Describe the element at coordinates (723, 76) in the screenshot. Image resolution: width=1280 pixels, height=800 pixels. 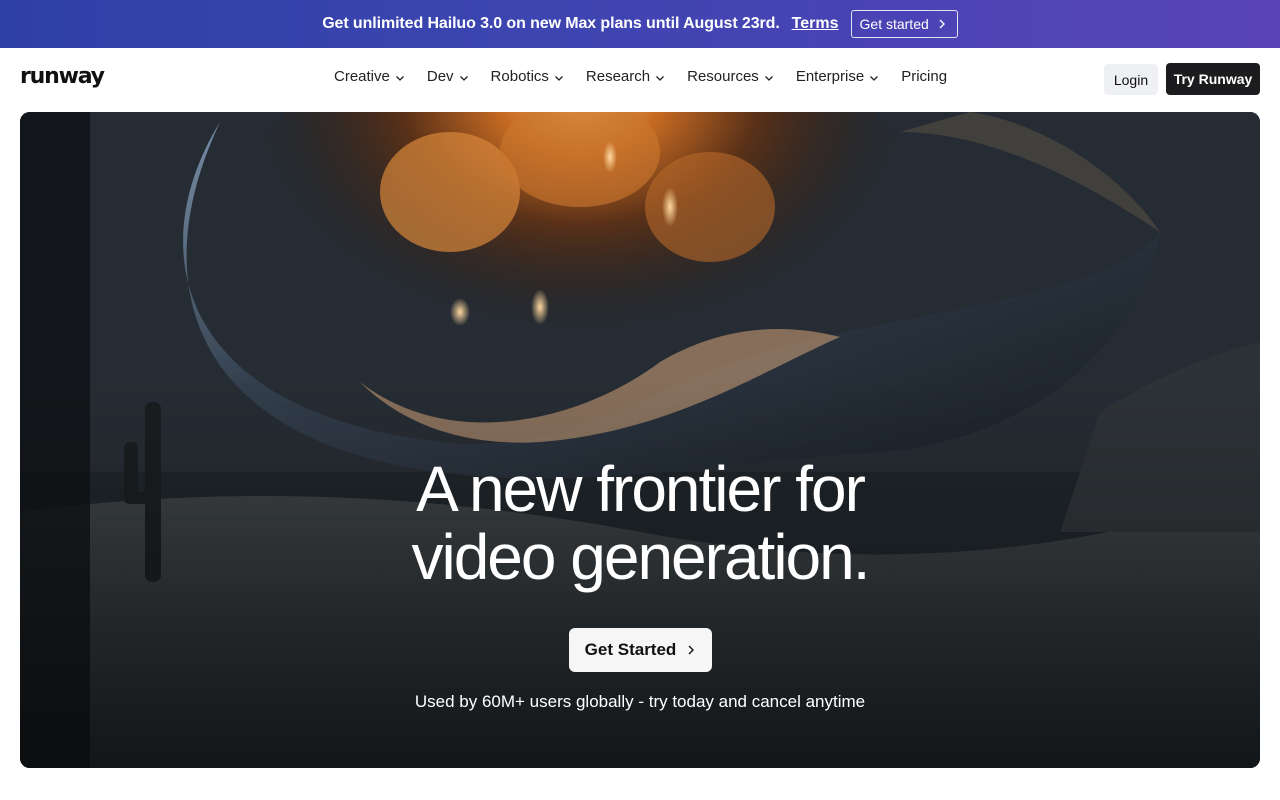
I see `nav-item-label: Resources` at that location.